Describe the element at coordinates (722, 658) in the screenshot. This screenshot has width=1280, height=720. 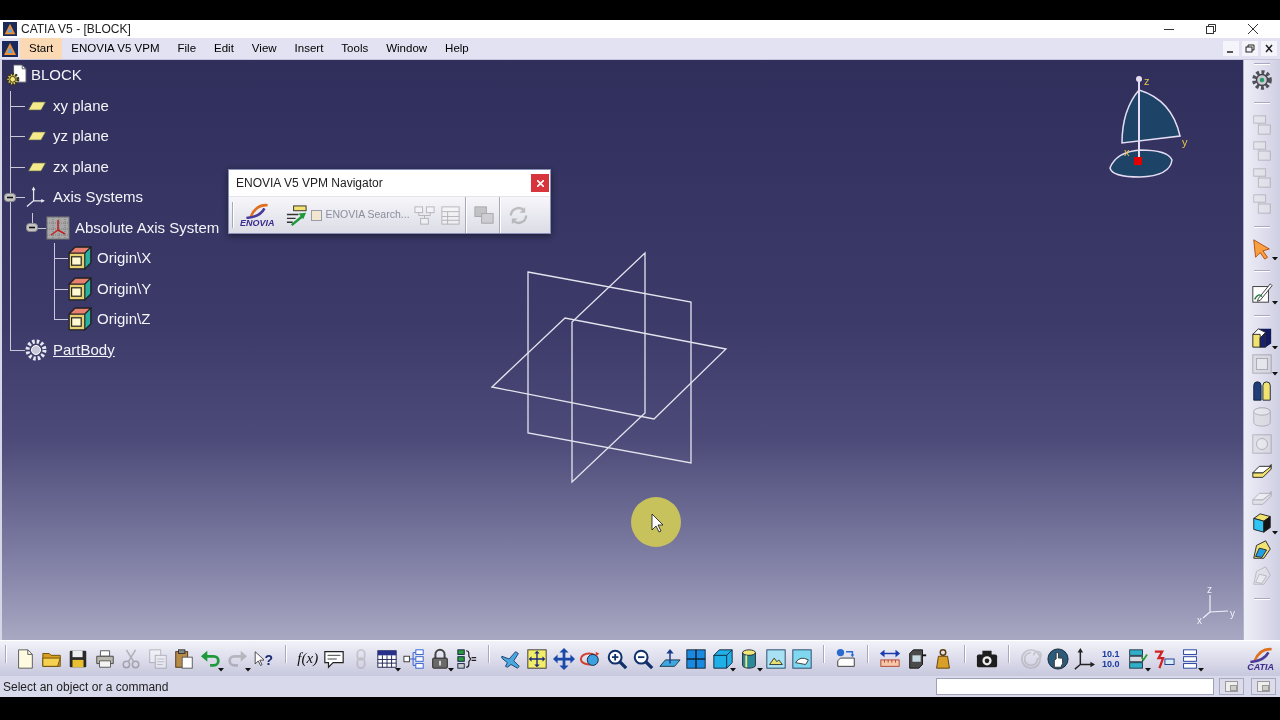
I see `cube-icon` at that location.